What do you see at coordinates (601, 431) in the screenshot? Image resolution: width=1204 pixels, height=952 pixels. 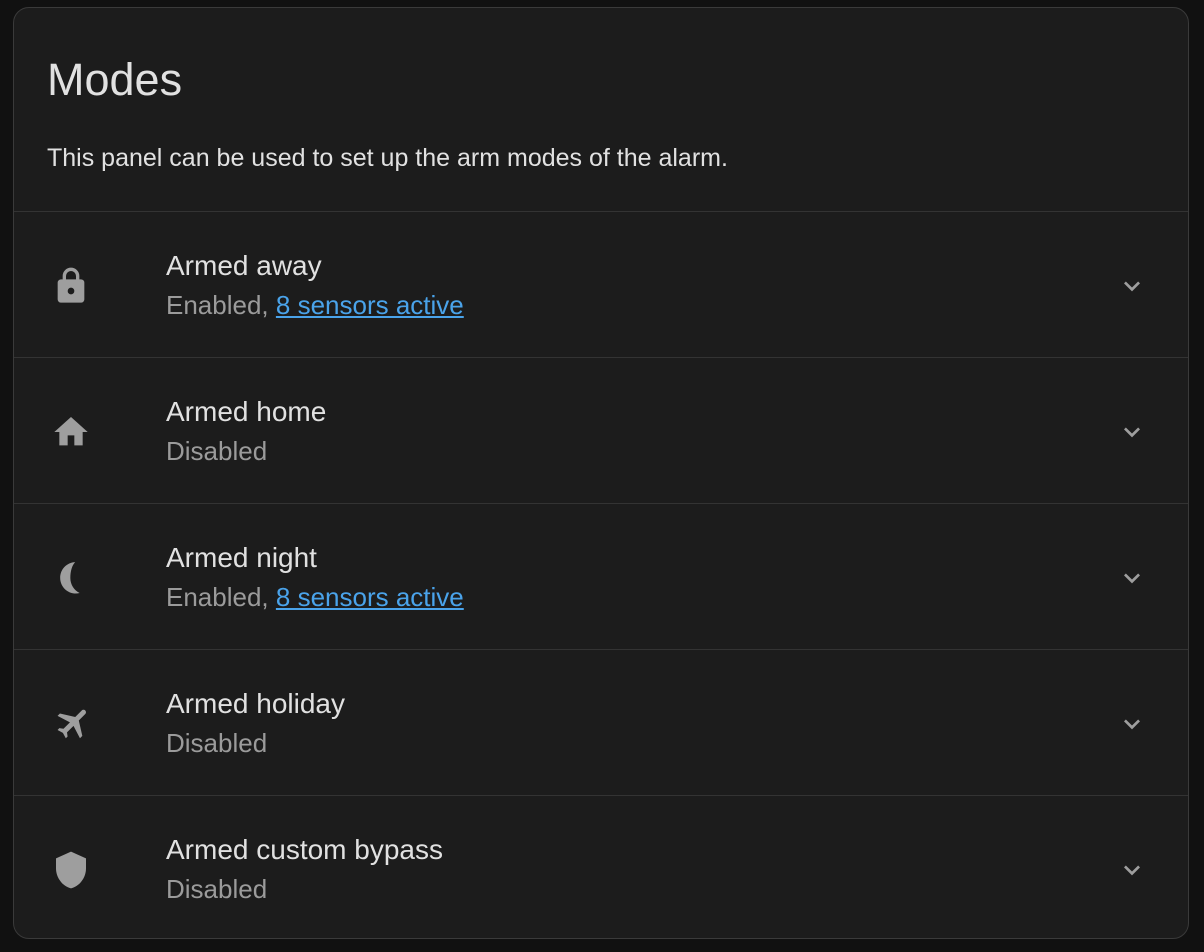 I see `mode-row-armed-home: Armed home Disabled` at bounding box center [601, 431].